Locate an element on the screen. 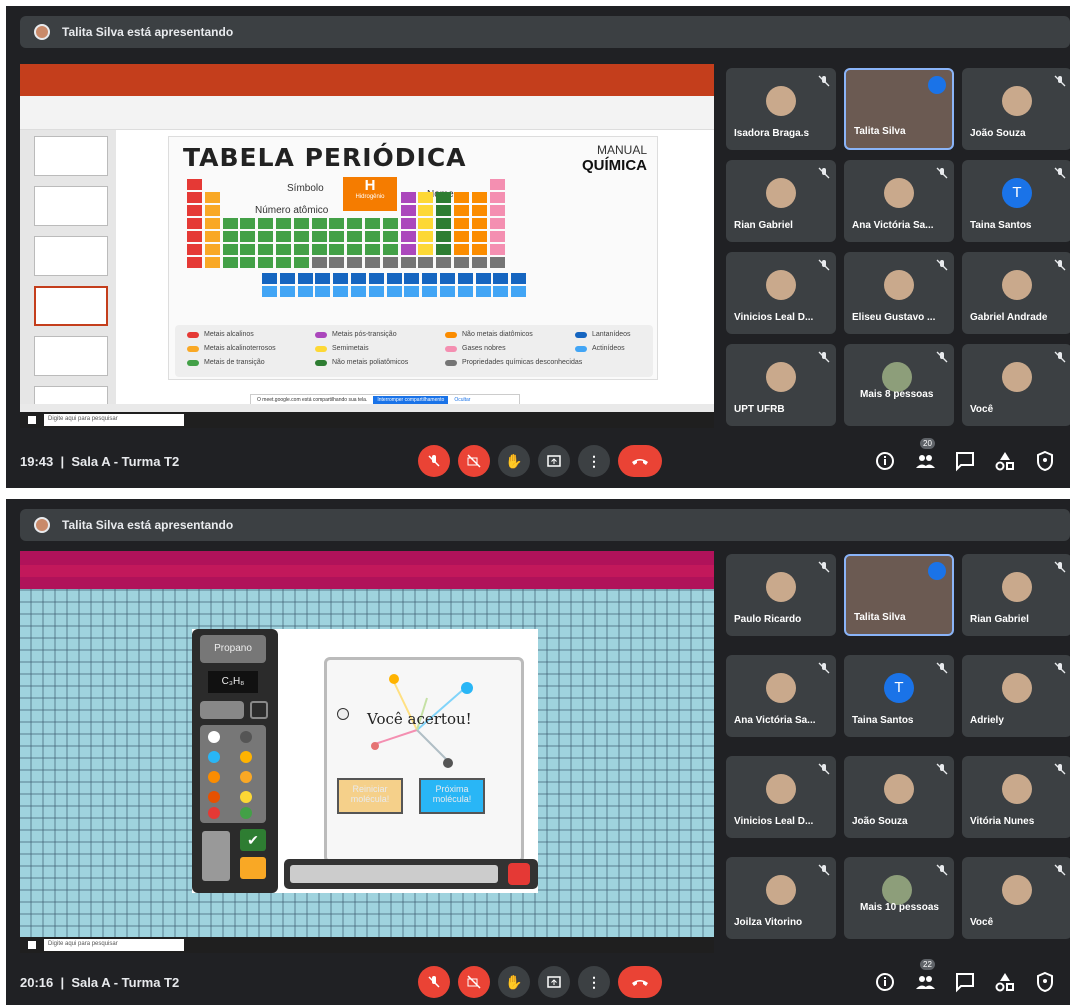  participant-tile: Vitória Nunes is located at coordinates (1016, 797).